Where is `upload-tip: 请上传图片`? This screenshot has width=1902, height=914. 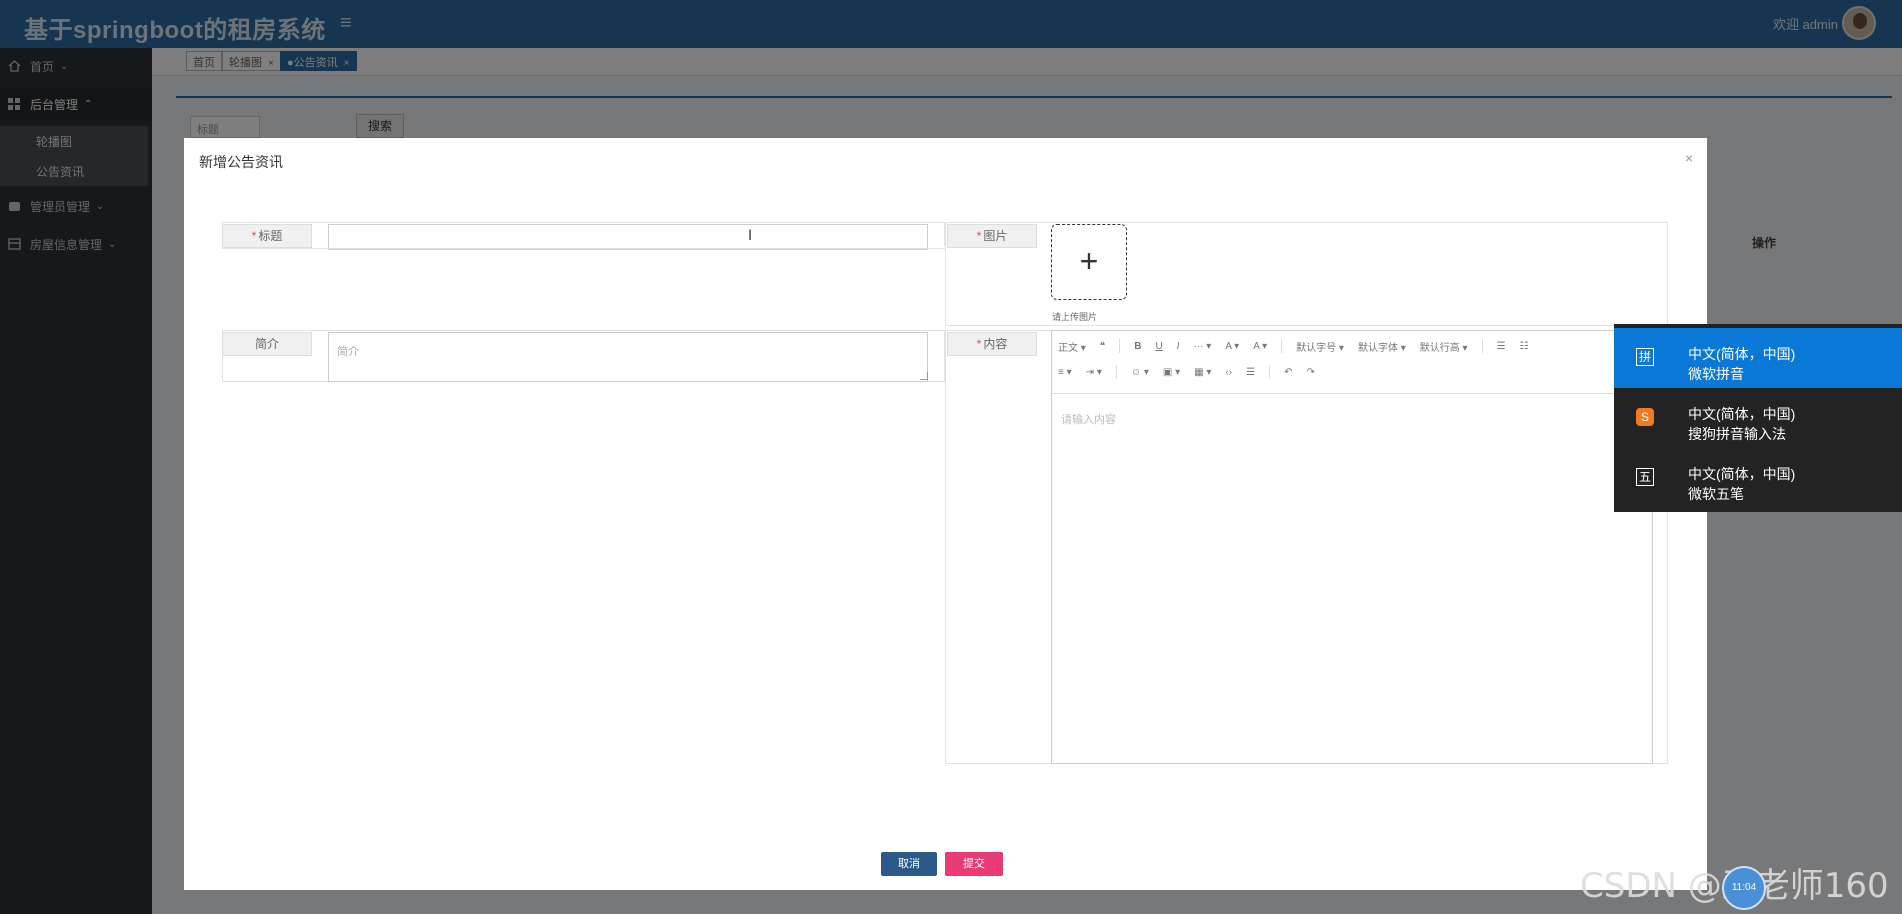 upload-tip: 请上传图片 is located at coordinates (1075, 317).